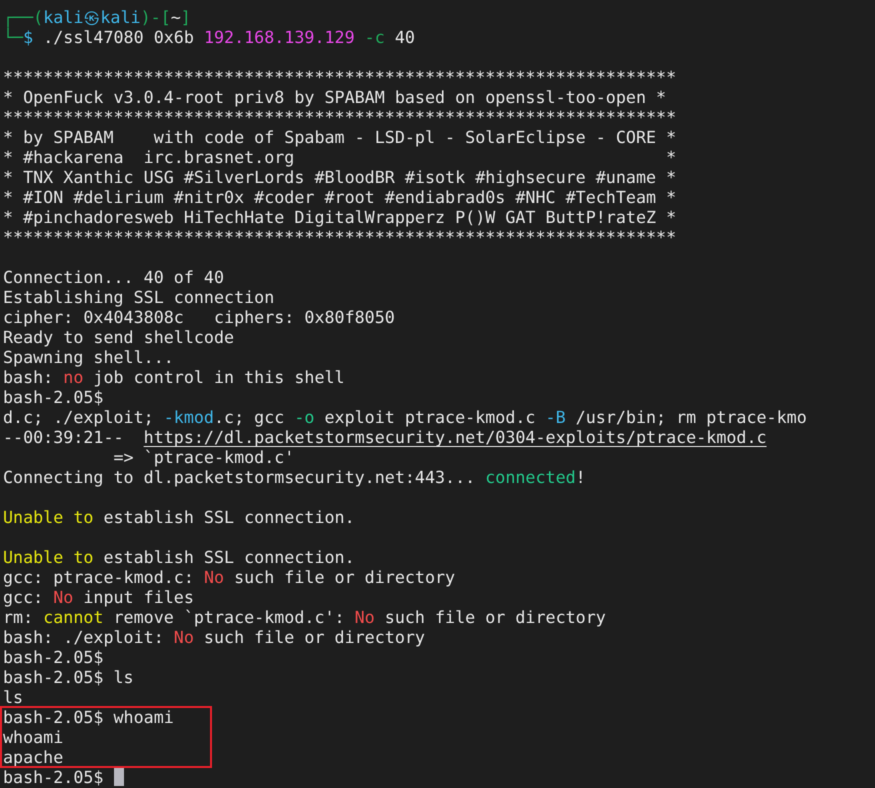 The image size is (875, 788). I want to click on terminal-line: * #hackarena irc.brasnet.org *, so click(339, 157).